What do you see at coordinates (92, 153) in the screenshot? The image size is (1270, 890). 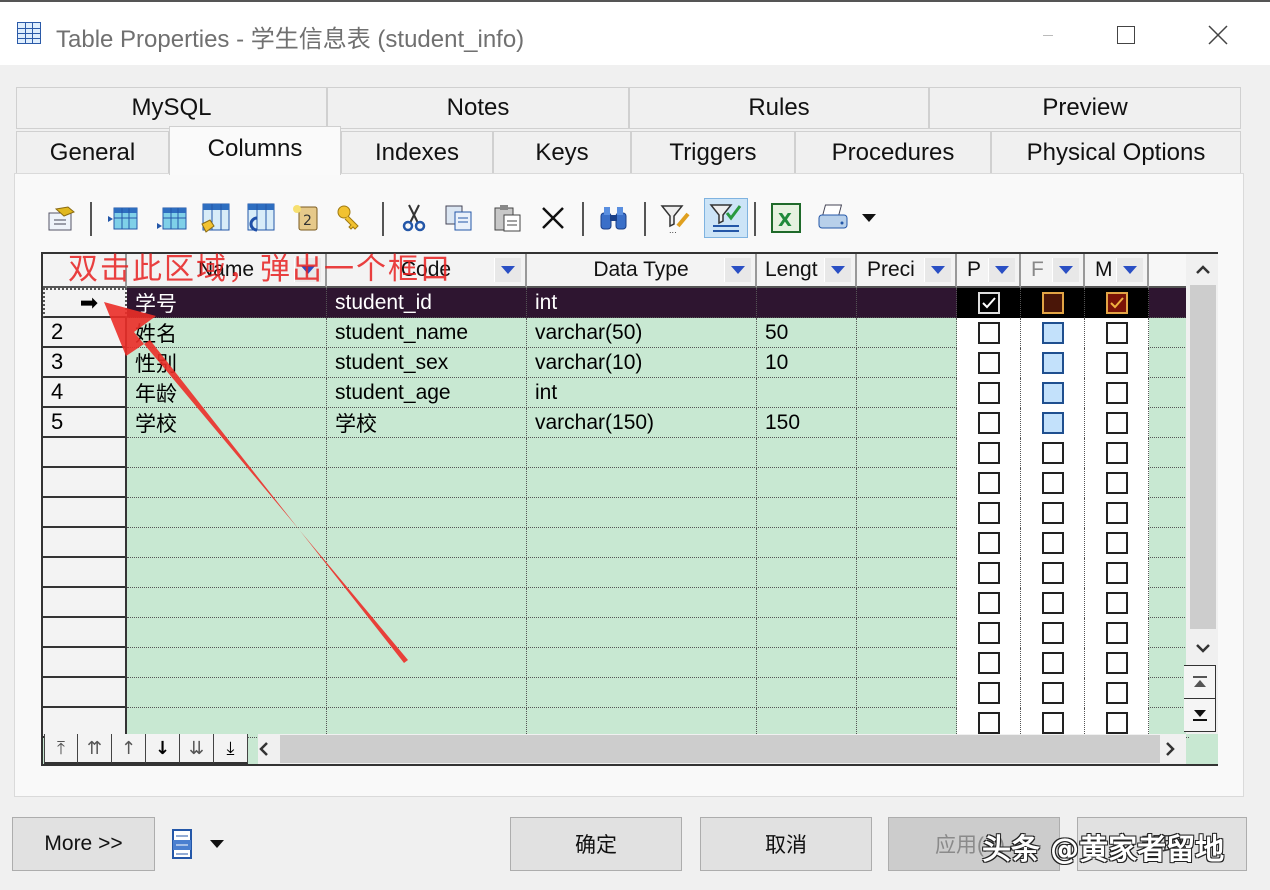 I see `tab-general: General` at bounding box center [92, 153].